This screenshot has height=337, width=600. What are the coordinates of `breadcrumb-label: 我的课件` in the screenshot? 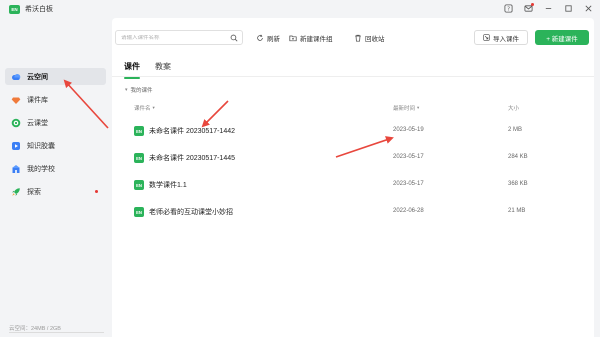 It's located at (141, 91).